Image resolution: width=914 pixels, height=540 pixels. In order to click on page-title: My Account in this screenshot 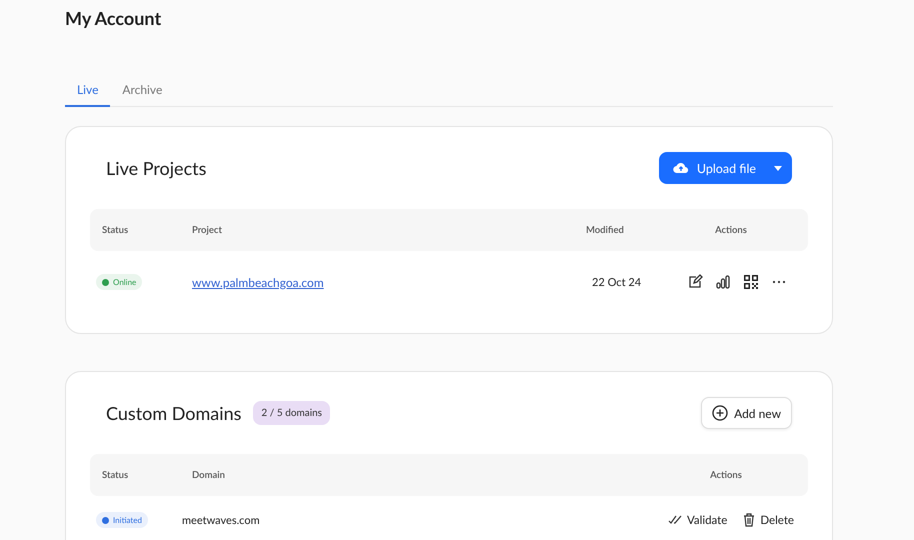, I will do `click(113, 18)`.